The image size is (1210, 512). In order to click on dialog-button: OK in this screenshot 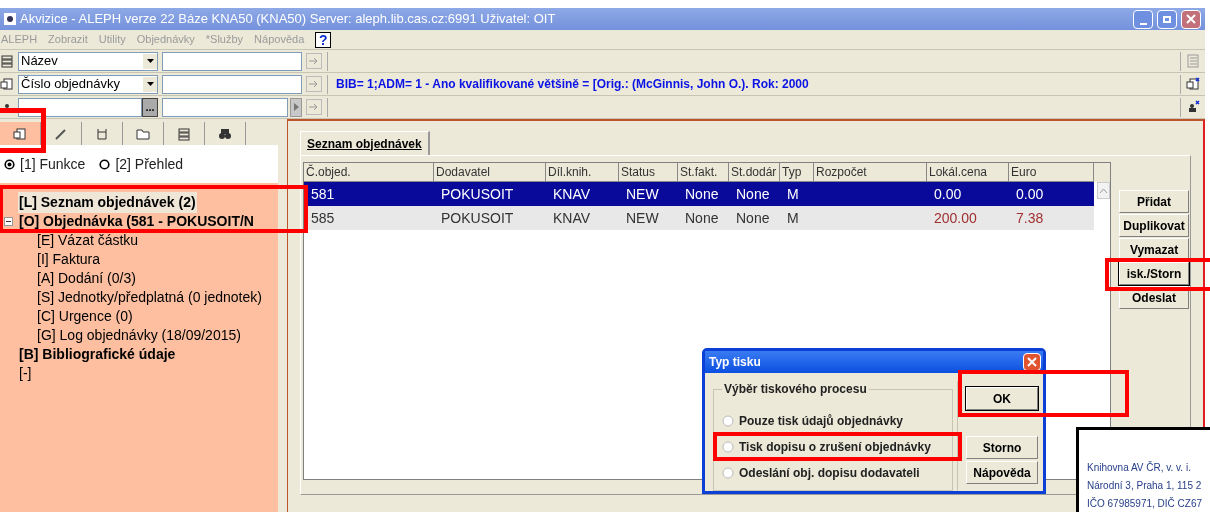, I will do `click(1002, 398)`.